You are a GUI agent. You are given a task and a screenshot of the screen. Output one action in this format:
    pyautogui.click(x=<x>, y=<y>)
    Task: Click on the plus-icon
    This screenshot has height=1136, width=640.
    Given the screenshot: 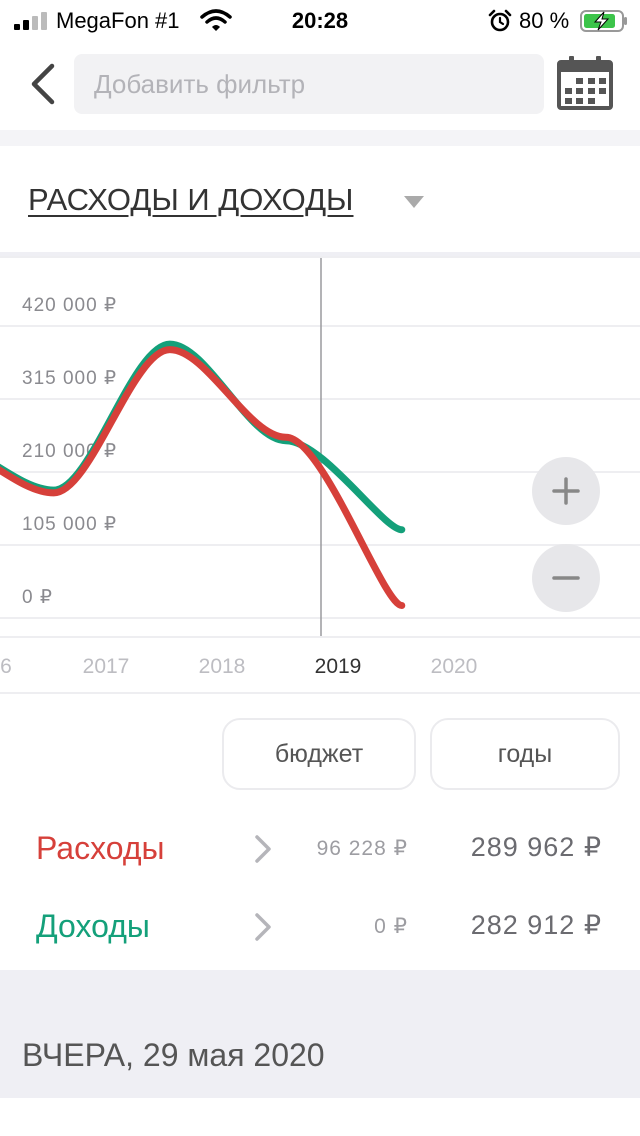 What is the action you would take?
    pyautogui.click(x=566, y=491)
    